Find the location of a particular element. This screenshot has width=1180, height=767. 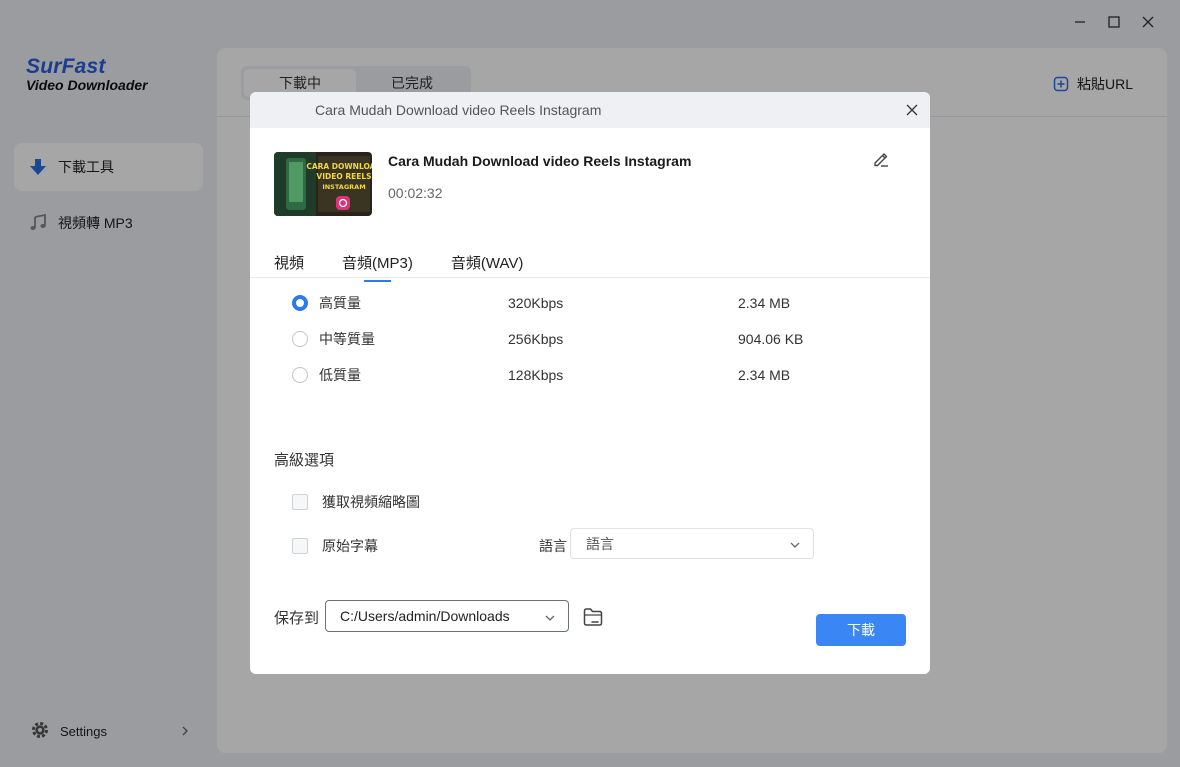

quality-name: 高質量 is located at coordinates (340, 303).